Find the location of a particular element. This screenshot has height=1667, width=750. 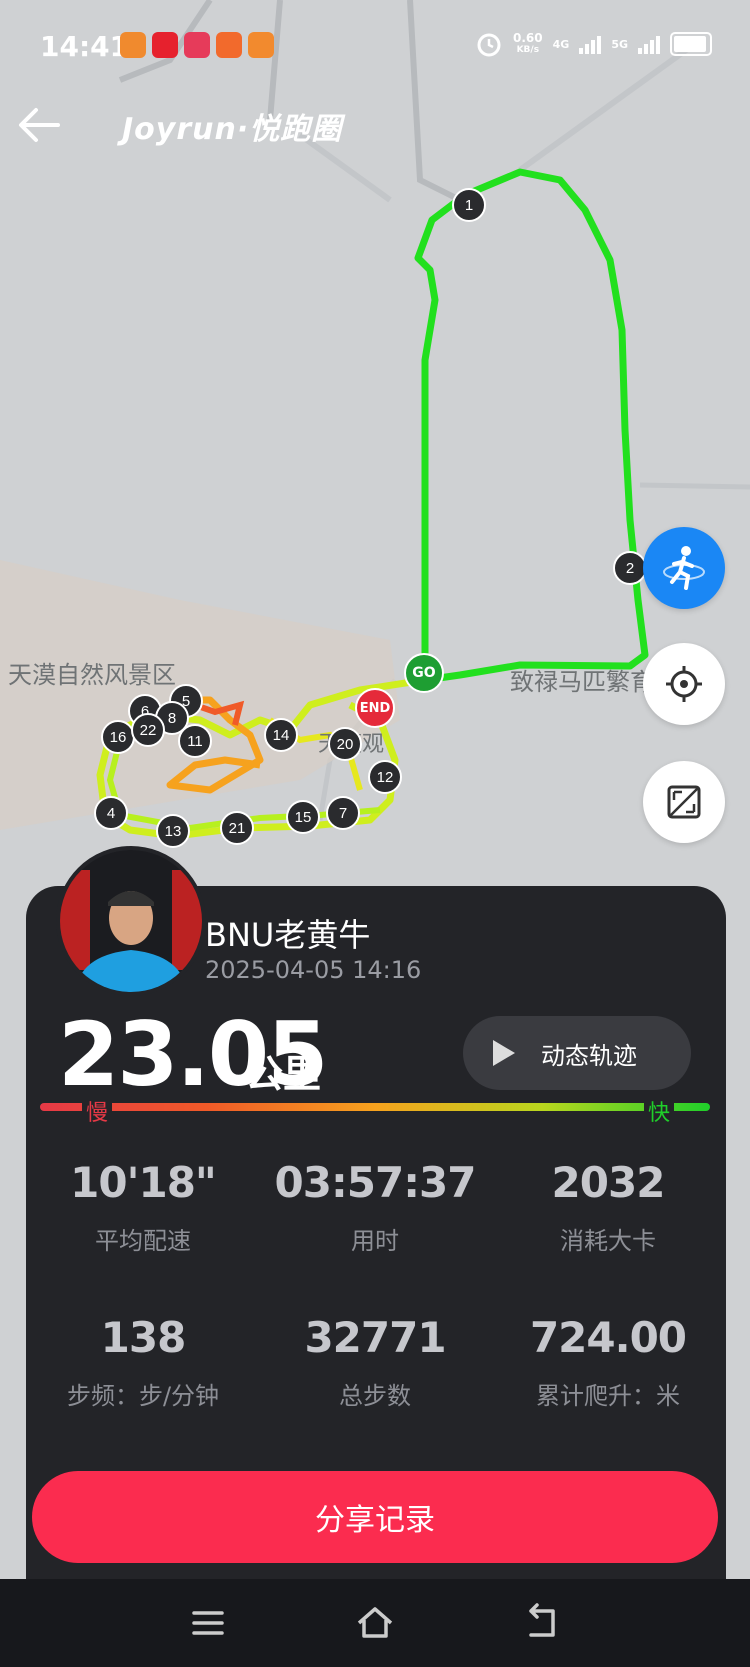

run-mode-button is located at coordinates (684, 568).